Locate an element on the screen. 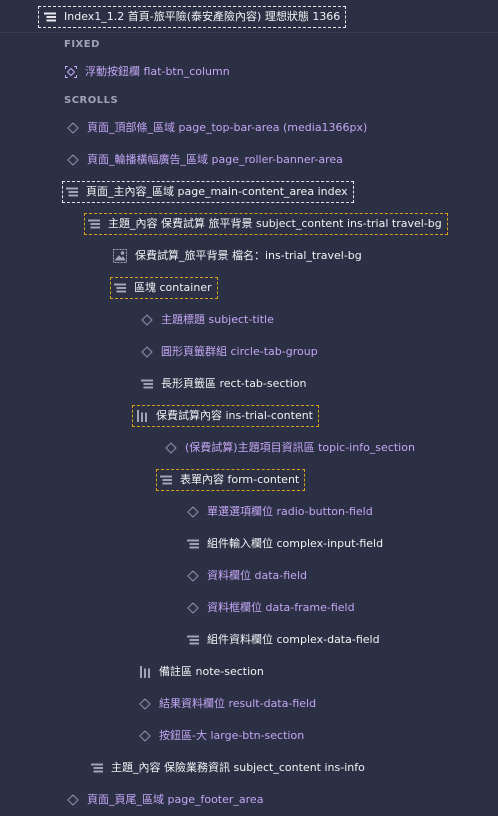  layer-label: 區塊 container is located at coordinates (173, 287).